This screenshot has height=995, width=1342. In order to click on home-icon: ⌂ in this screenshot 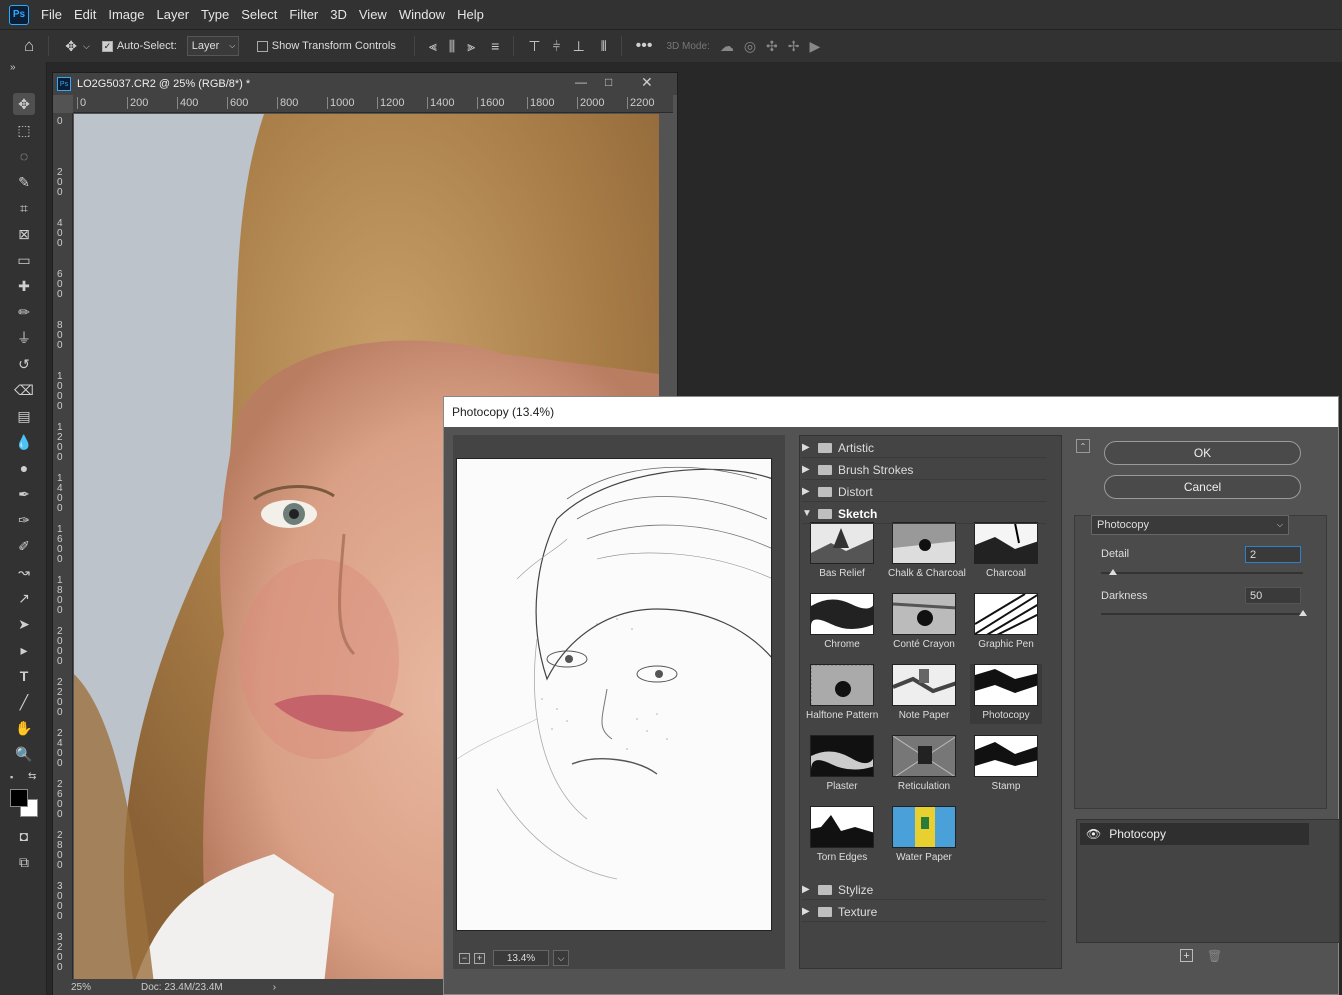, I will do `click(29, 46)`.